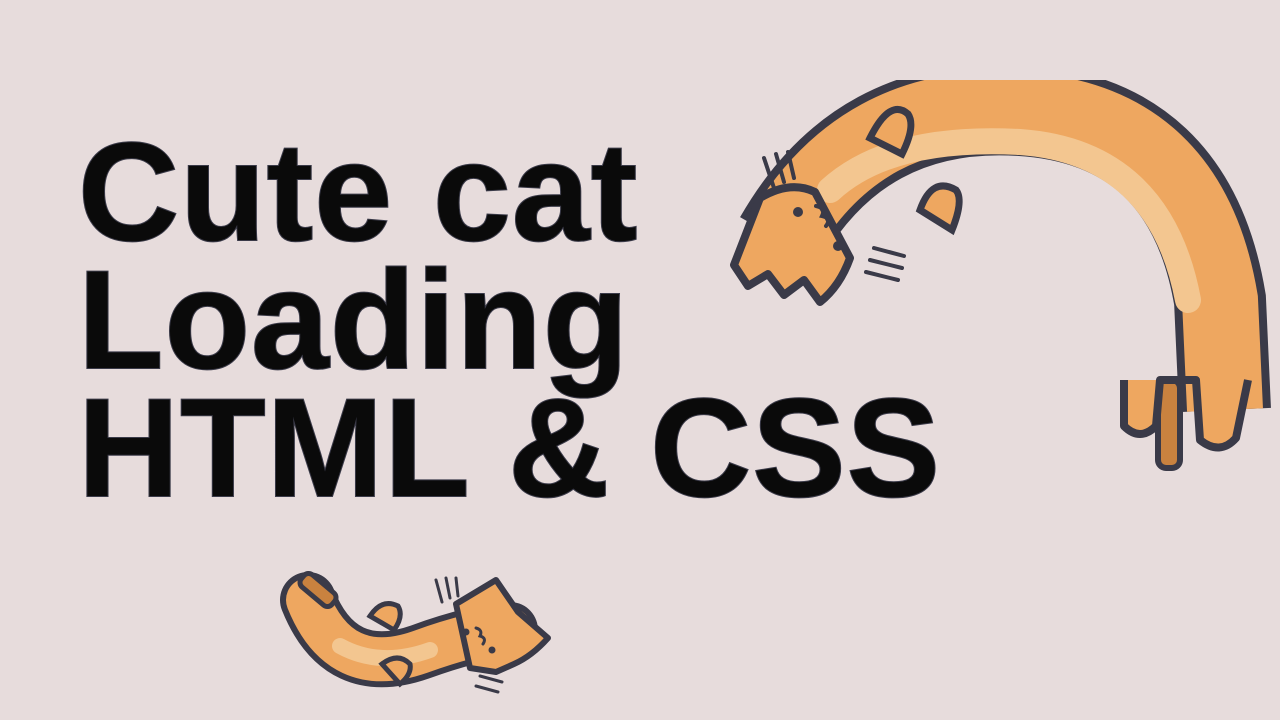 The image size is (1280, 720). Describe the element at coordinates (492, 650) in the screenshot. I see `small-cat-eye-right` at that location.